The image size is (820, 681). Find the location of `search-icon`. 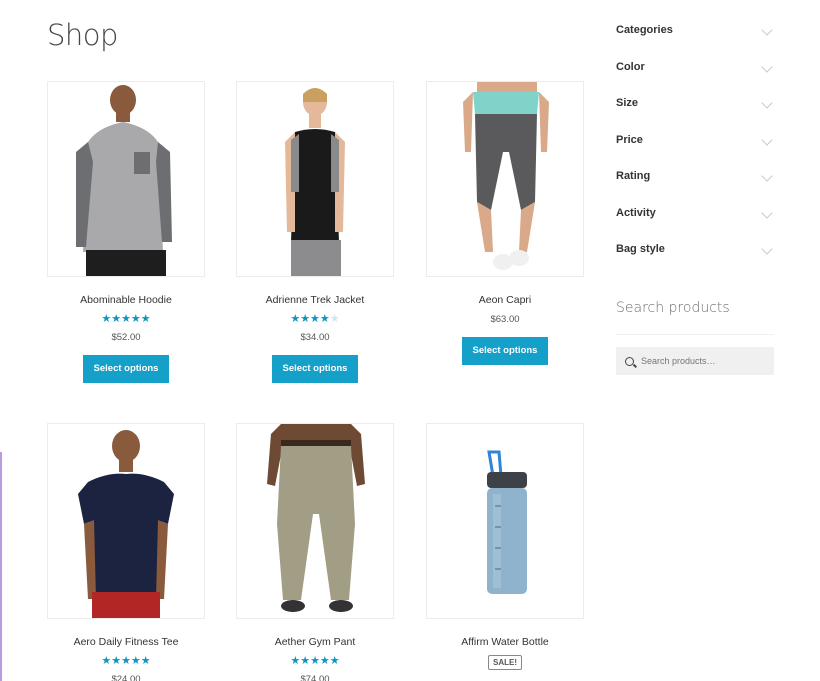

search-icon is located at coordinates (629, 361).